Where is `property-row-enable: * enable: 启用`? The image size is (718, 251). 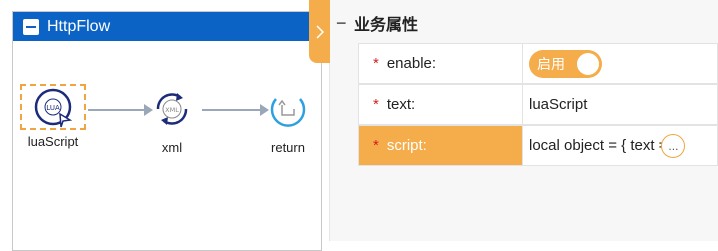
property-row-enable: * enable: 启用 is located at coordinates (538, 63).